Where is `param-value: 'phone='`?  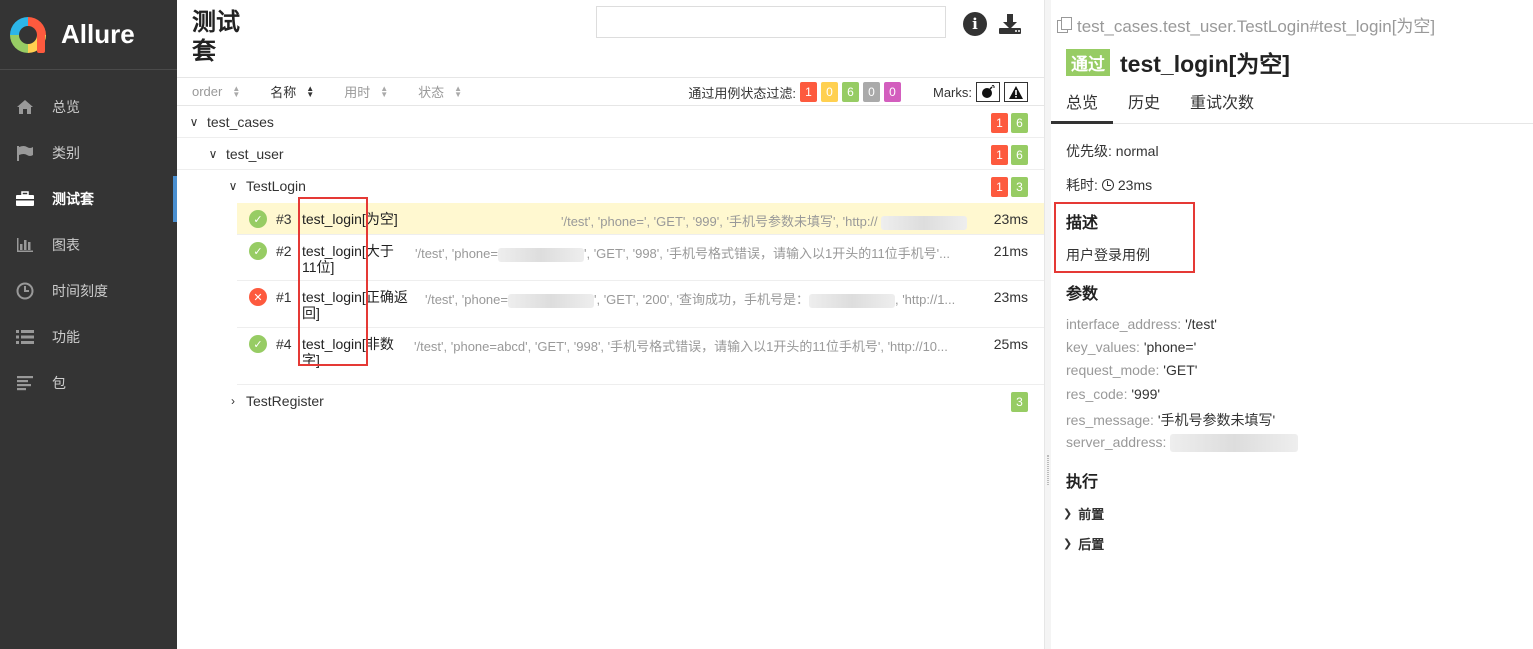
param-value: 'phone=' is located at coordinates (1170, 347).